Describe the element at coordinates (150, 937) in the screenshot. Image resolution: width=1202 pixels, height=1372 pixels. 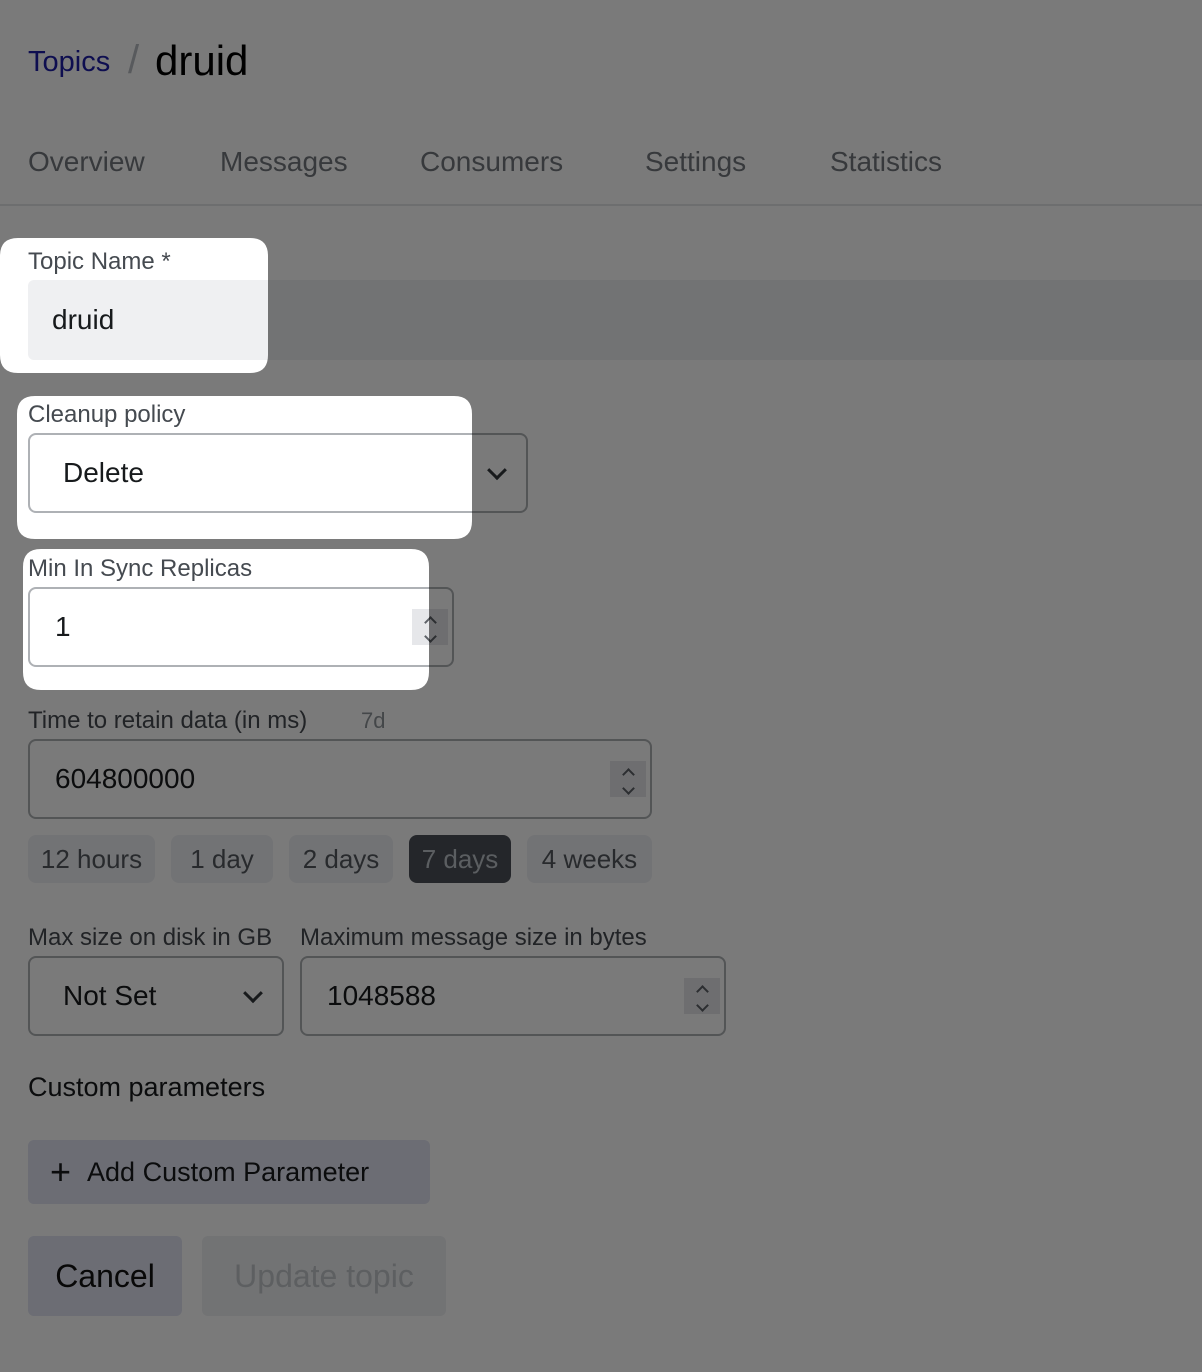
I see `max-size-label: Max size on disk in GB` at that location.